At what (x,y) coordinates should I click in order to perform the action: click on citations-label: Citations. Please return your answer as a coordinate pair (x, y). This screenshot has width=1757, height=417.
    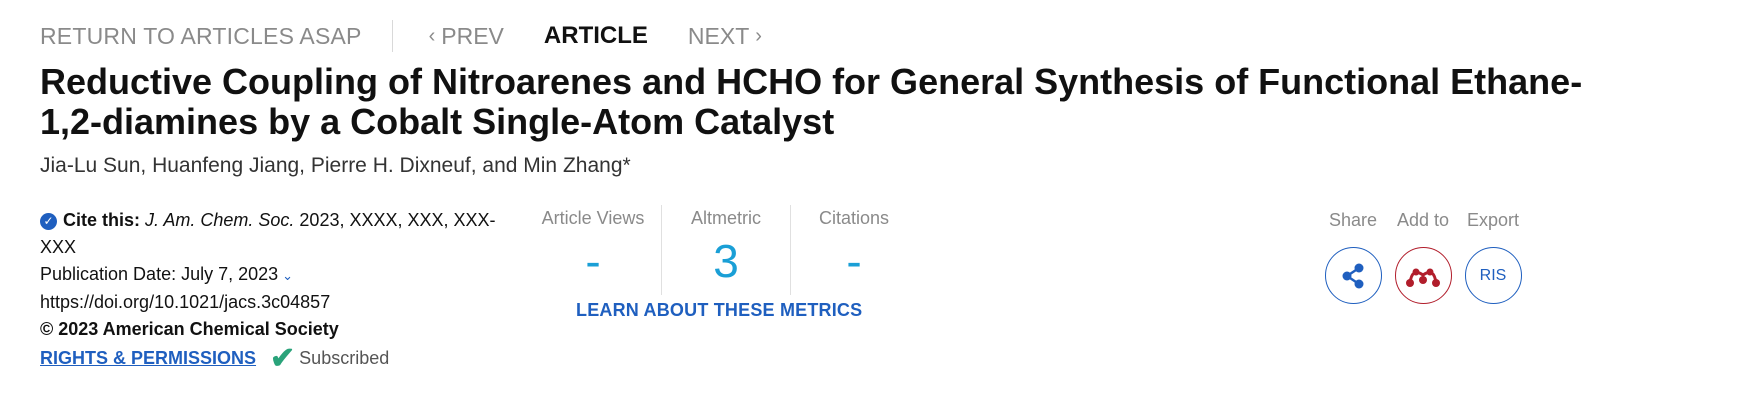
    Looking at the image, I should click on (854, 218).